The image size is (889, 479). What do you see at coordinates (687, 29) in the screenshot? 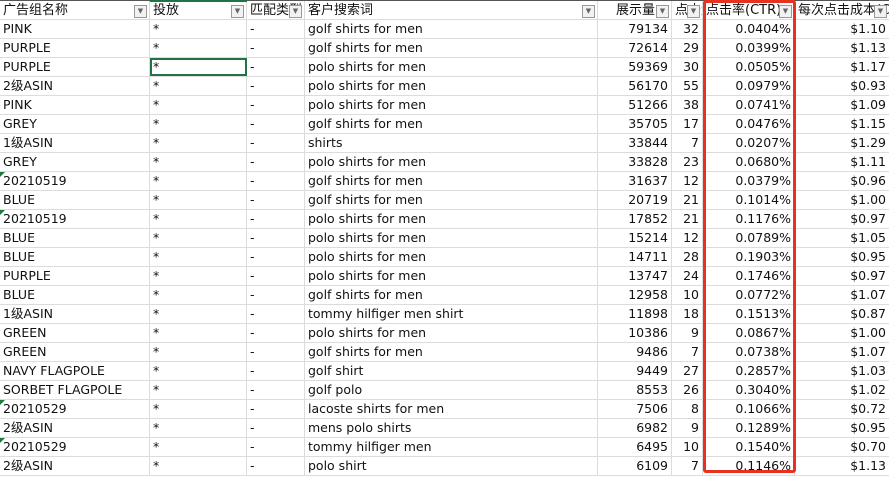
I see `cell-clicks: 32` at bounding box center [687, 29].